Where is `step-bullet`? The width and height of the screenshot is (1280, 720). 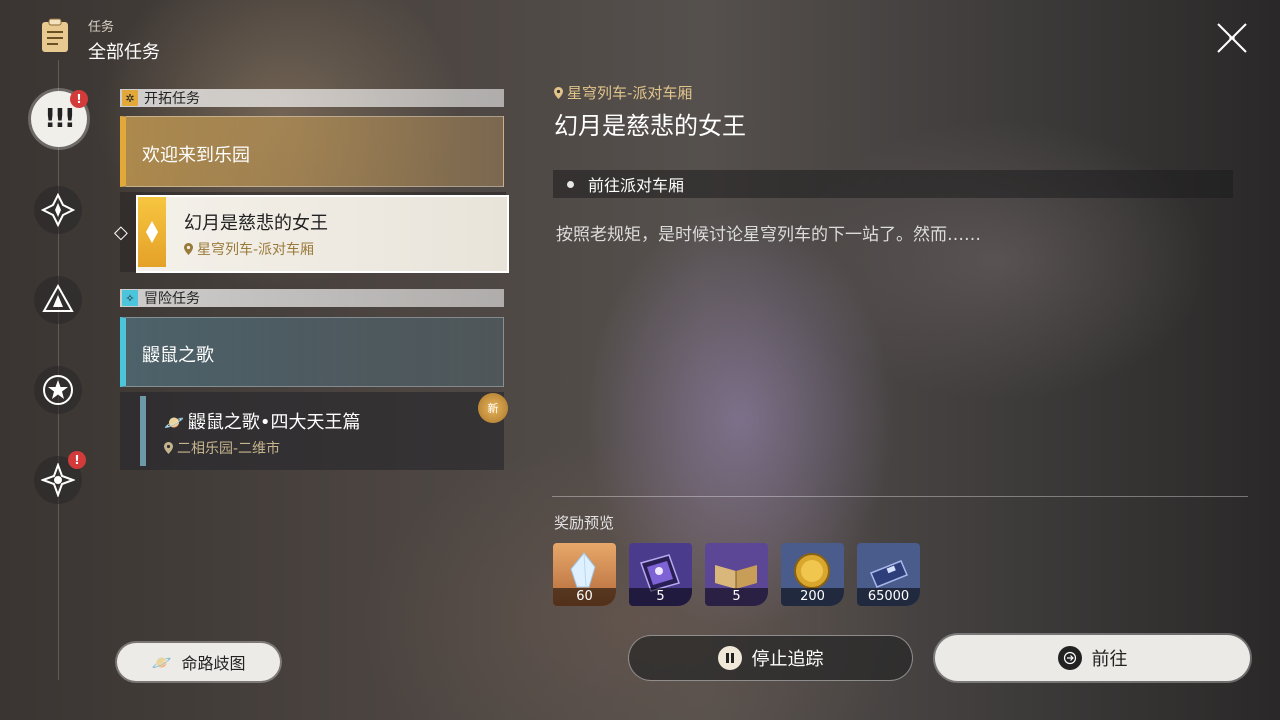 step-bullet is located at coordinates (570, 184).